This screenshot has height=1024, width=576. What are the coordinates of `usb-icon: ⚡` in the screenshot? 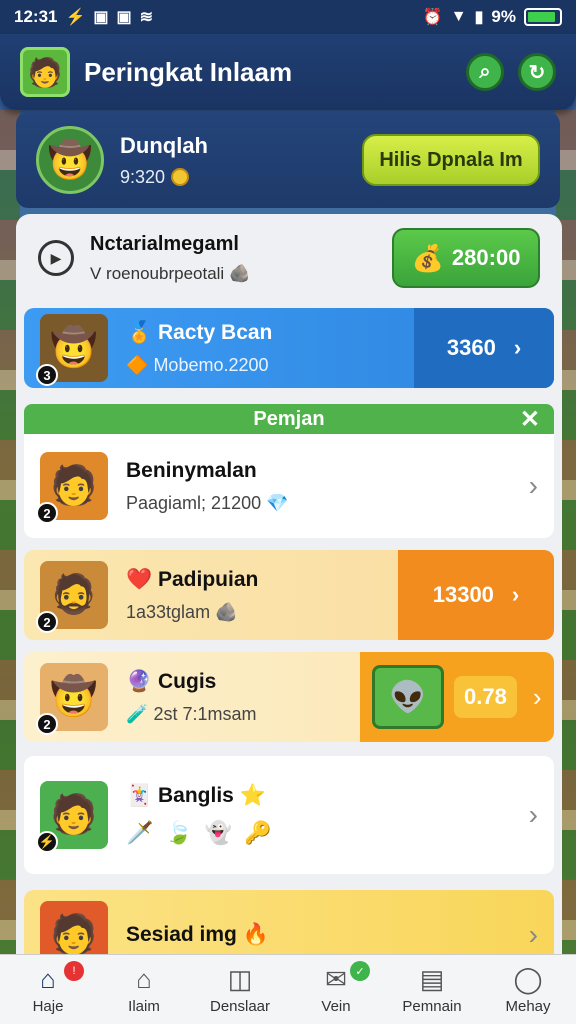 It's located at (75, 17).